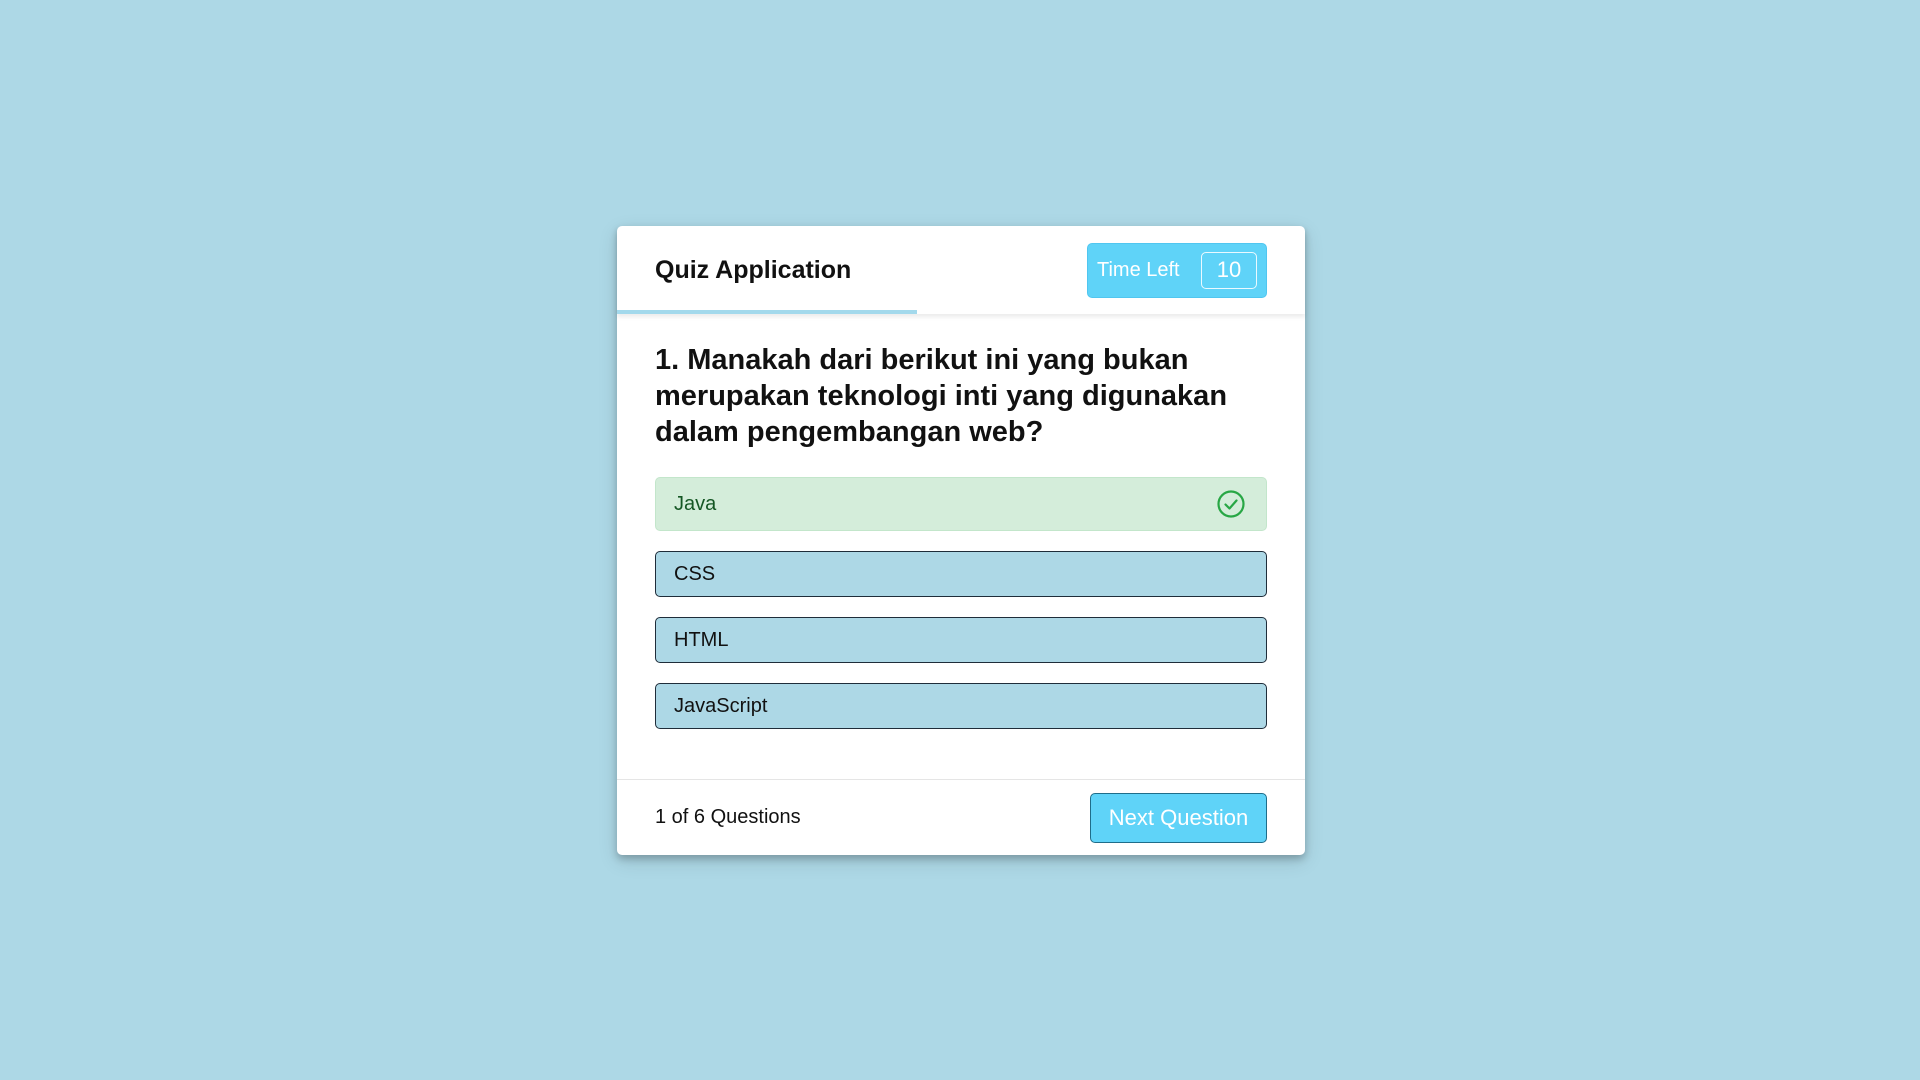 The width and height of the screenshot is (1920, 1080). I want to click on timer-progress-line, so click(767, 312).